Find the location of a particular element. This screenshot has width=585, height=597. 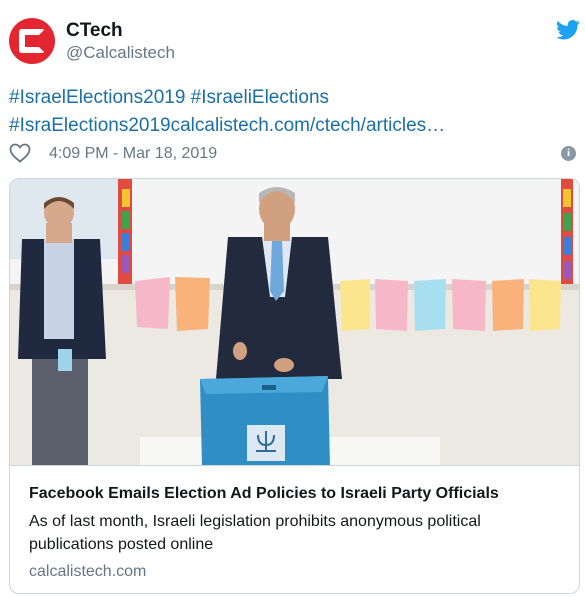

twitter-bird-icon is located at coordinates (568, 30).